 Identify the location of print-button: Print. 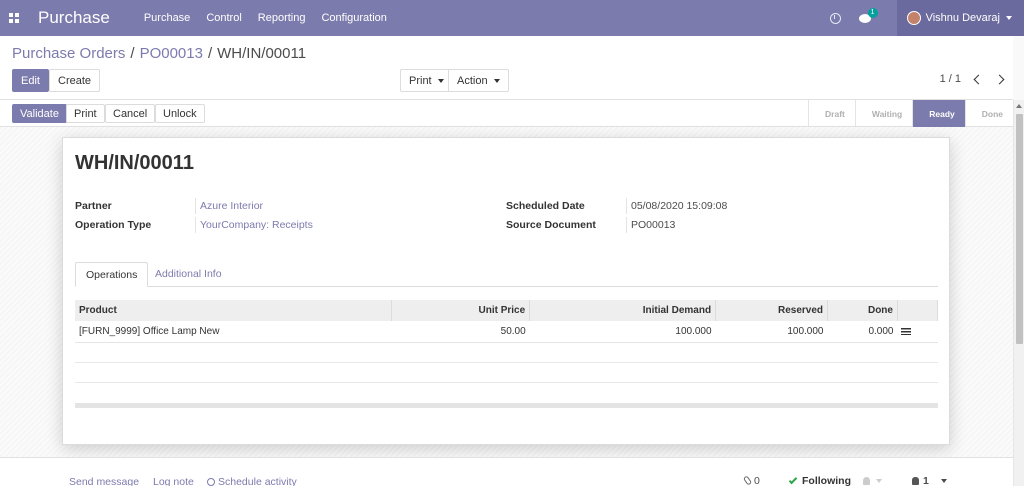
(85, 113).